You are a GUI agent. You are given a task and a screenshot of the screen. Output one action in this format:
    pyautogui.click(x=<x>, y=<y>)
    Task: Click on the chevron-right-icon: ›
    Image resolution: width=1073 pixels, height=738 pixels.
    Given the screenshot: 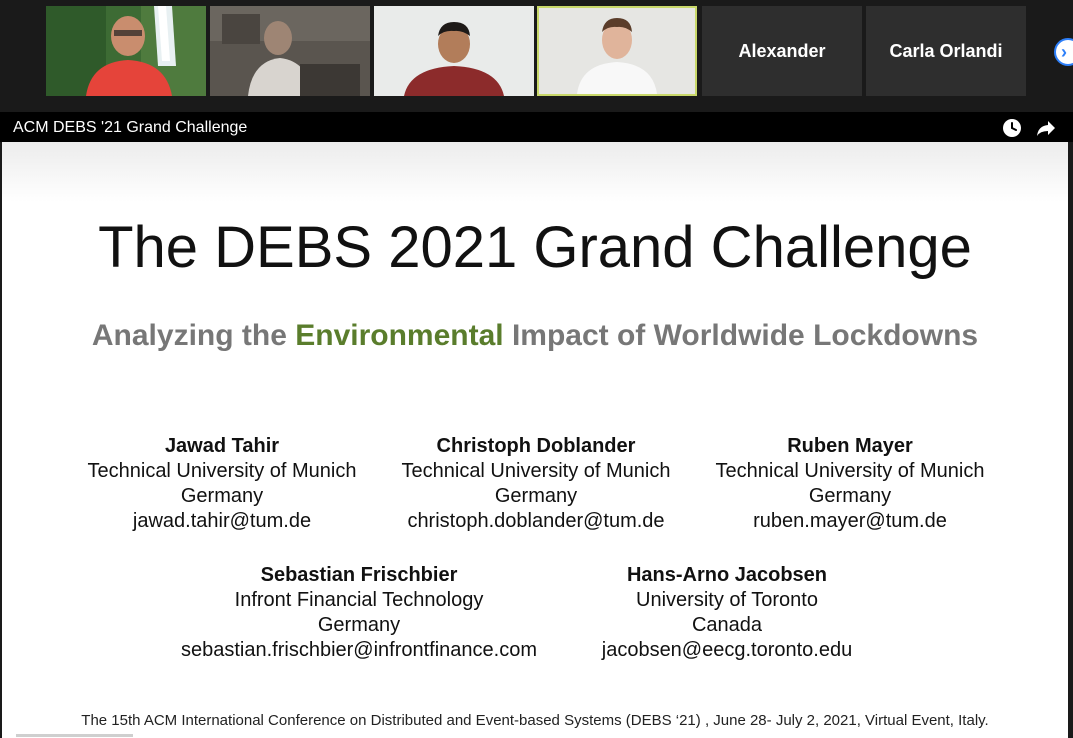 What is the action you would take?
    pyautogui.click(x=1064, y=52)
    